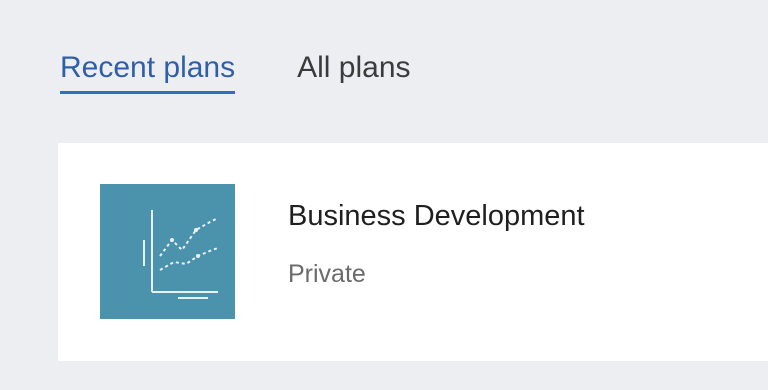  What do you see at coordinates (181, 254) in the screenshot?
I see `chart-trend-icon` at bounding box center [181, 254].